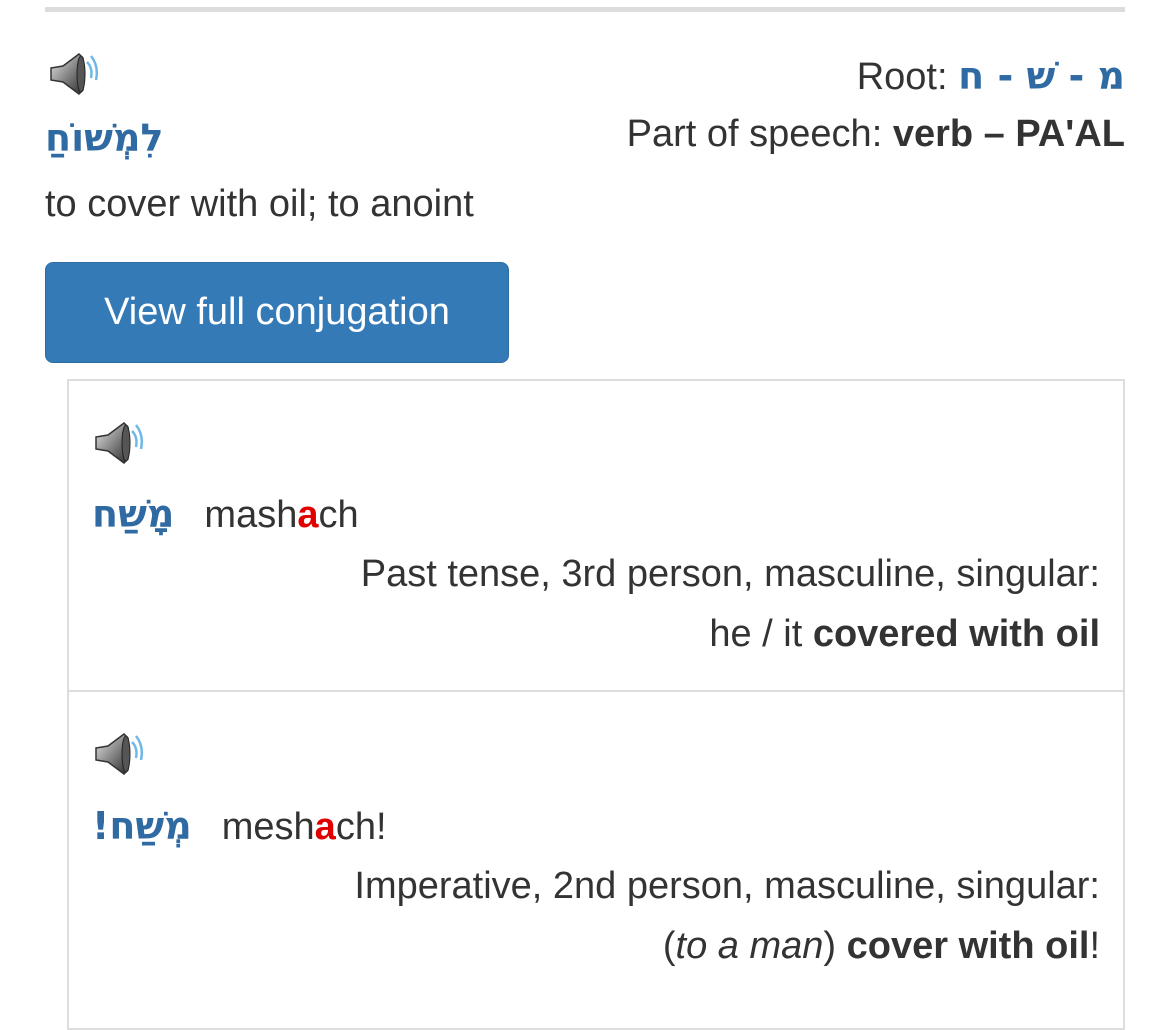  What do you see at coordinates (142, 826) in the screenshot?
I see `hebrew-form: מְשַׁח!` at bounding box center [142, 826].